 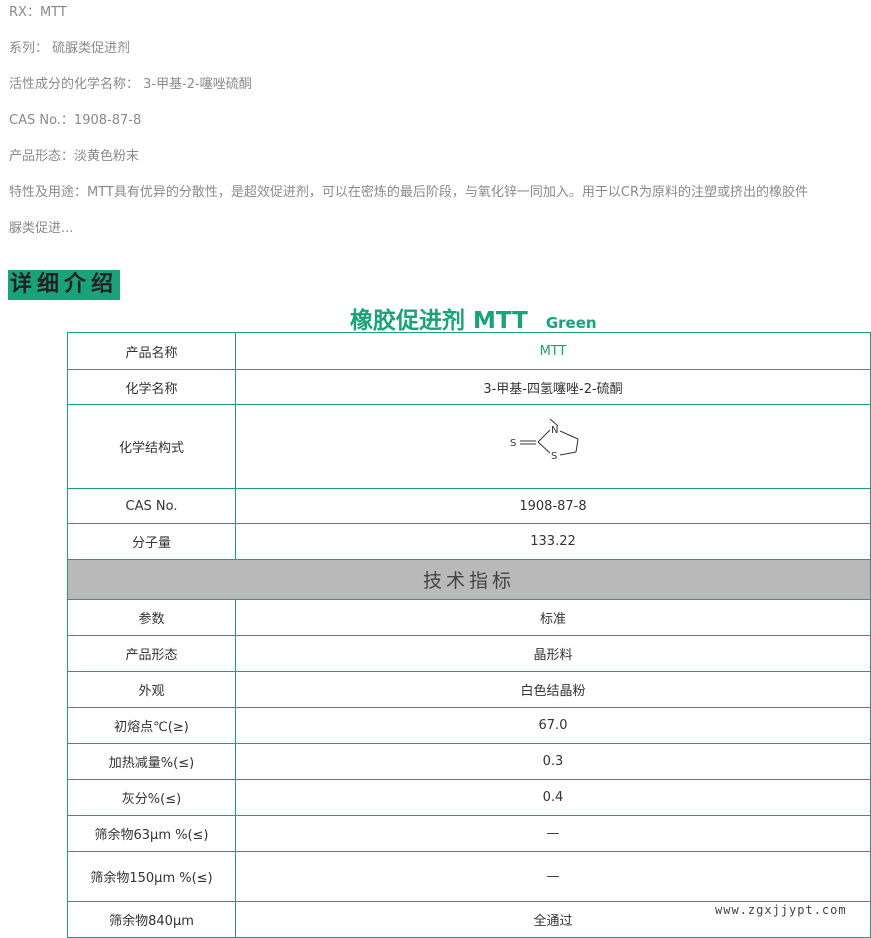 What do you see at coordinates (151, 761) in the screenshot?
I see `row-label: 加热减量%(≤)` at bounding box center [151, 761].